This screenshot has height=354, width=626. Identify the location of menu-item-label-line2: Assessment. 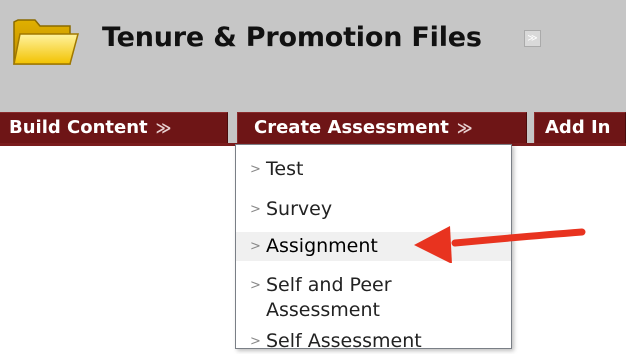
(323, 310).